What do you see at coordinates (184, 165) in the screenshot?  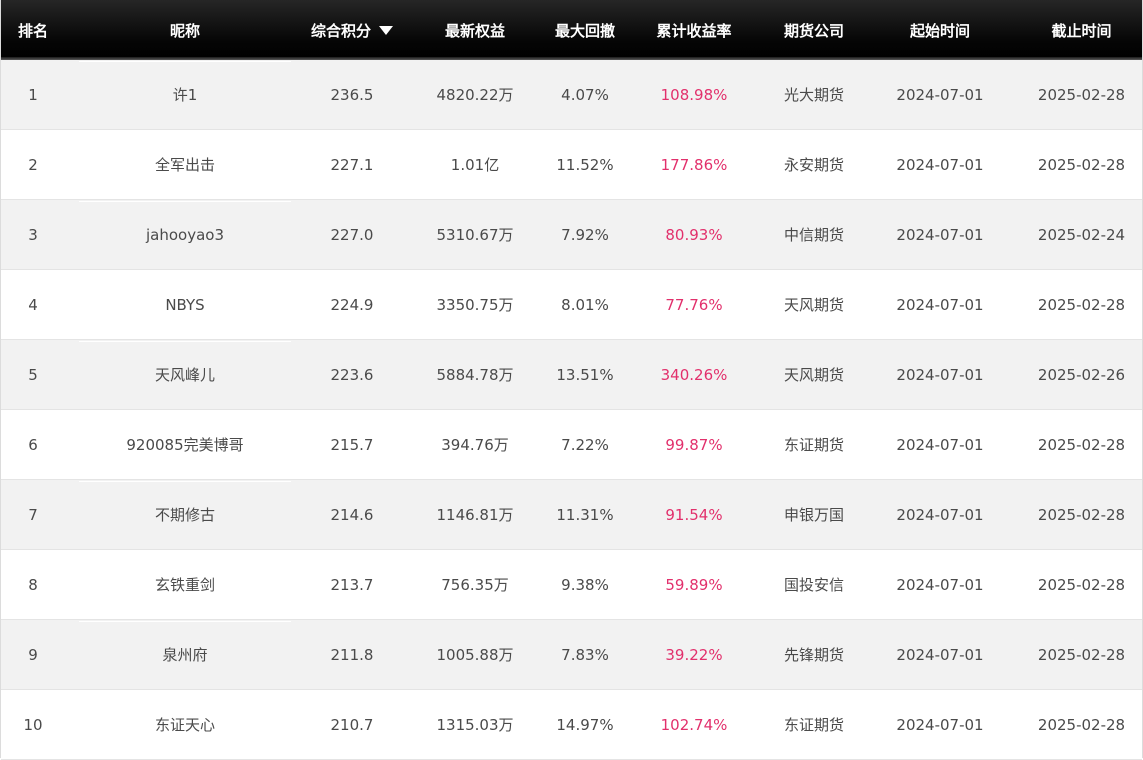 I see `nickname-cell: 全军出击` at bounding box center [184, 165].